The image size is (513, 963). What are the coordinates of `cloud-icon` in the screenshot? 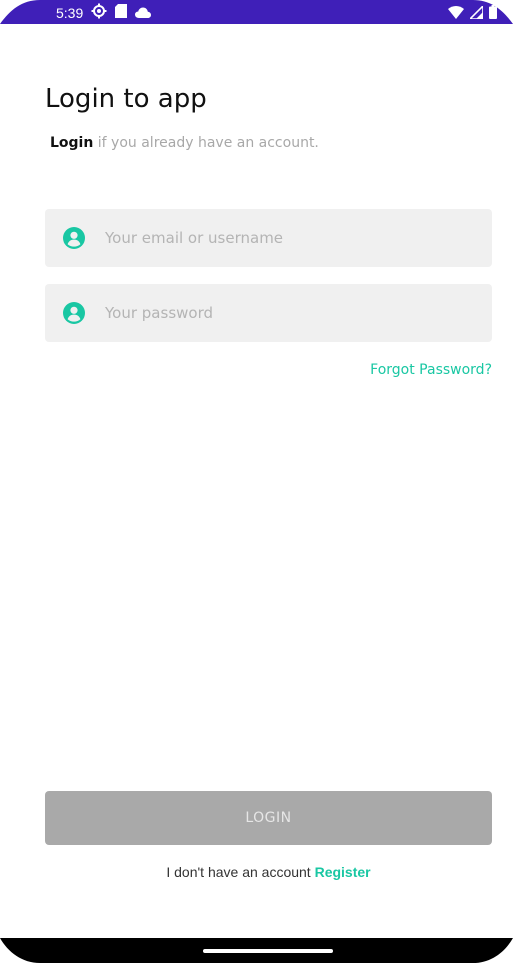 It's located at (143, 13).